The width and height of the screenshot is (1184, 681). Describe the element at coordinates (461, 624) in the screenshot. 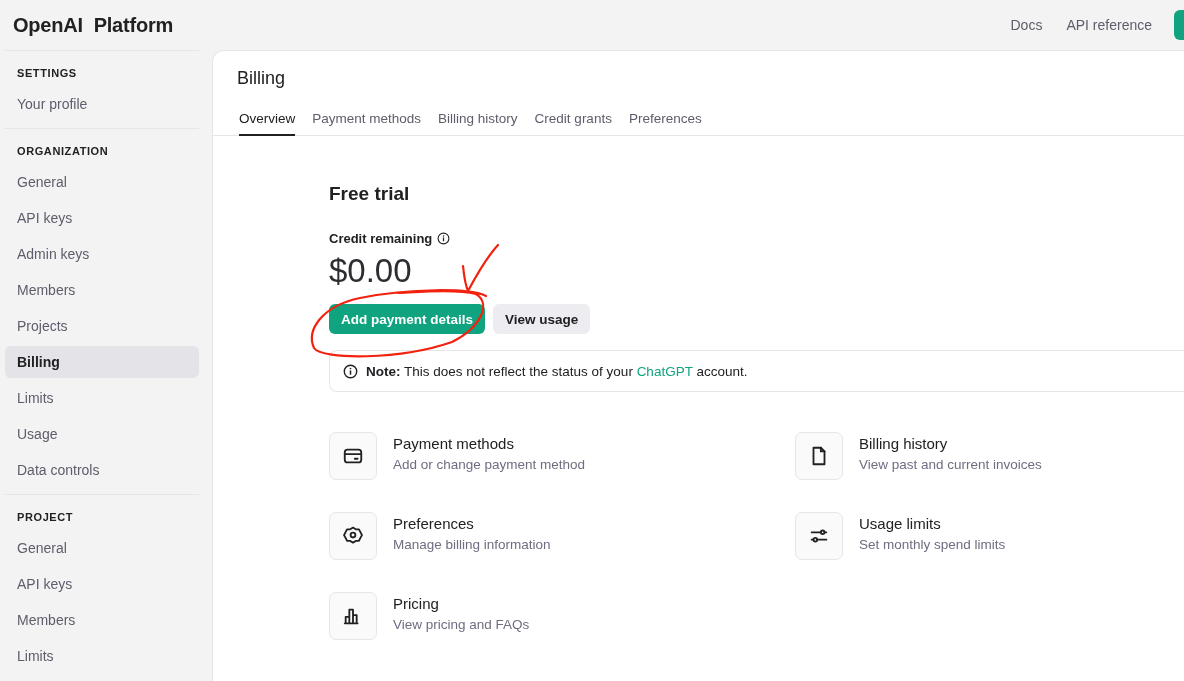

I see `link-description: View pricing and FAQs` at that location.